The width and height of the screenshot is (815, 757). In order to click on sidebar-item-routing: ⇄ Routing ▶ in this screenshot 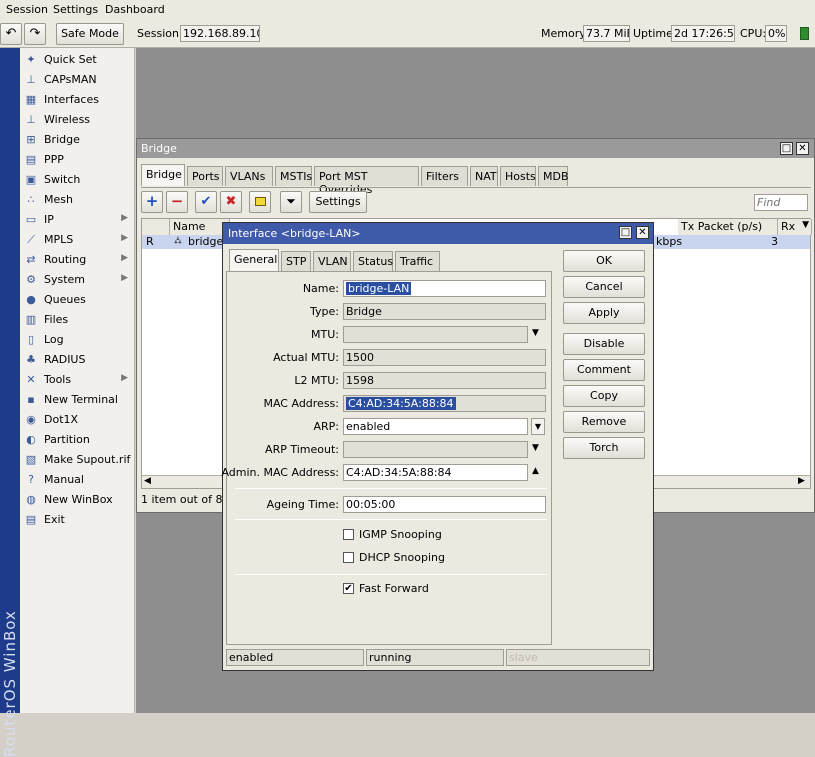, I will do `click(77, 260)`.